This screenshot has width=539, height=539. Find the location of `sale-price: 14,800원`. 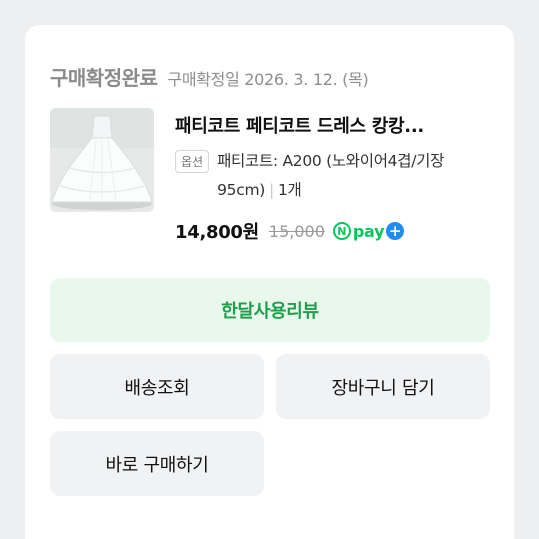

sale-price: 14,800원 is located at coordinates (217, 232).